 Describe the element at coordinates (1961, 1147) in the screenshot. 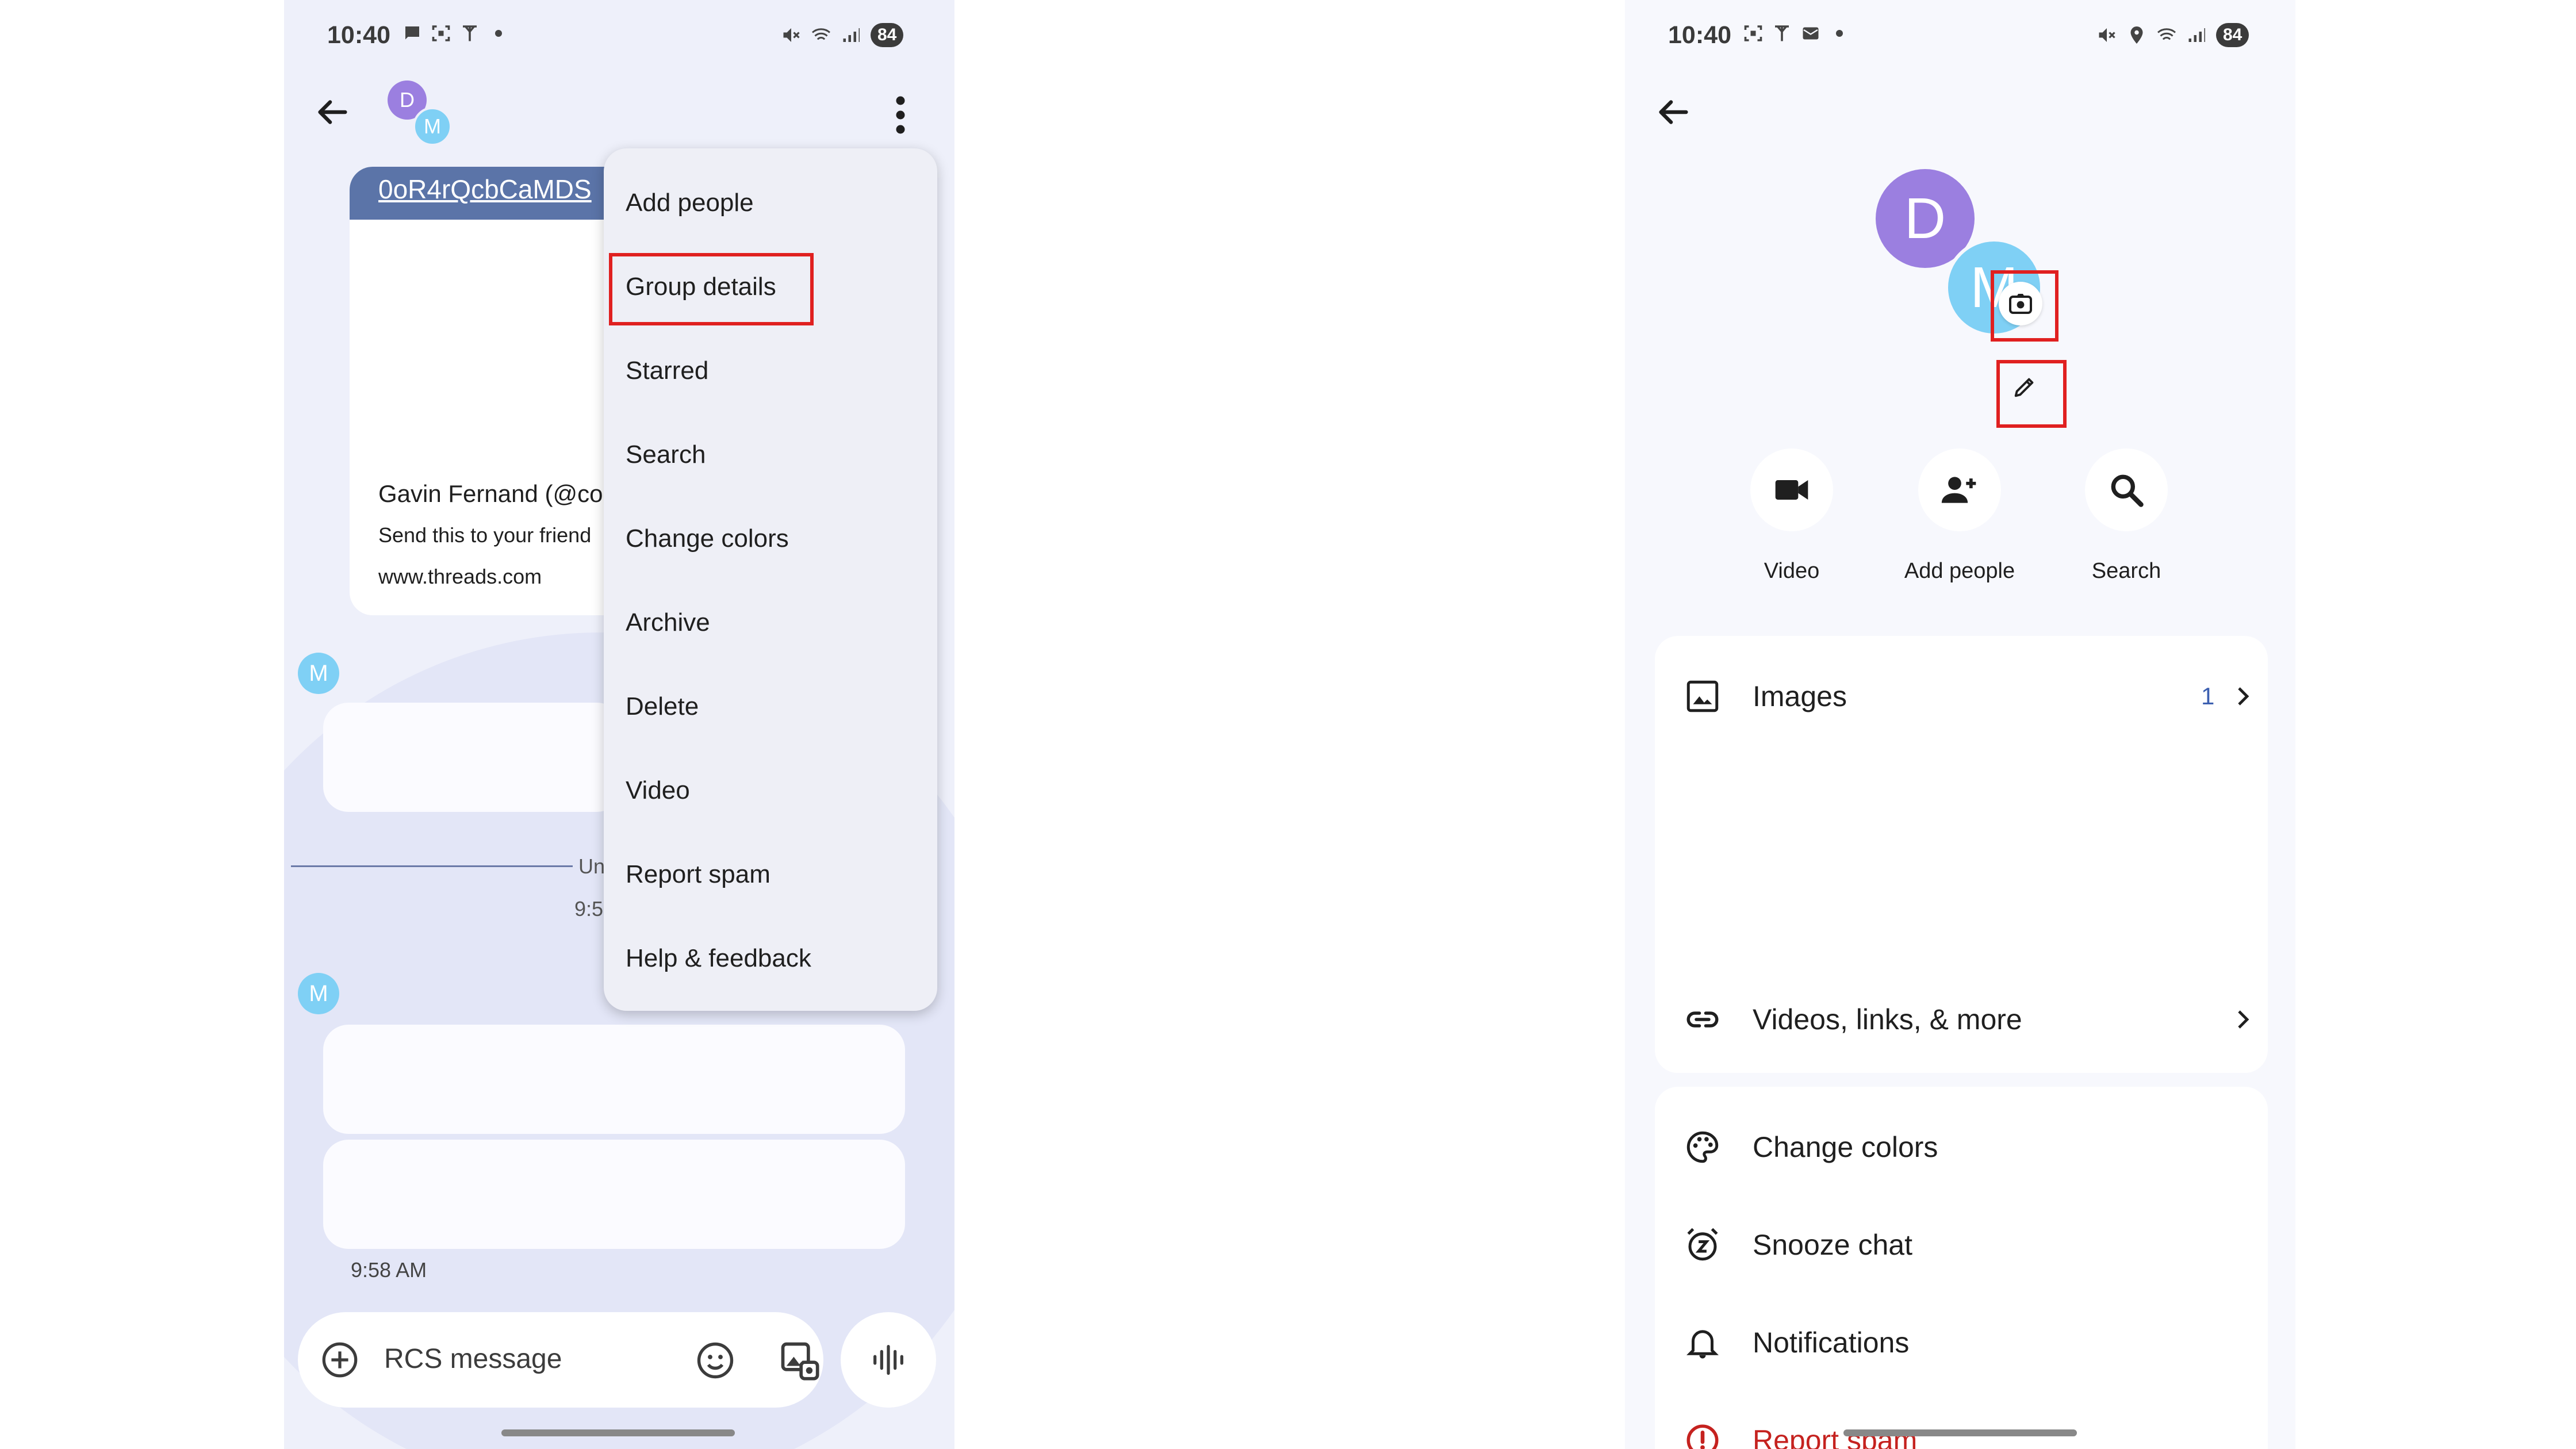

I see `change-colors-row: Change colors` at that location.